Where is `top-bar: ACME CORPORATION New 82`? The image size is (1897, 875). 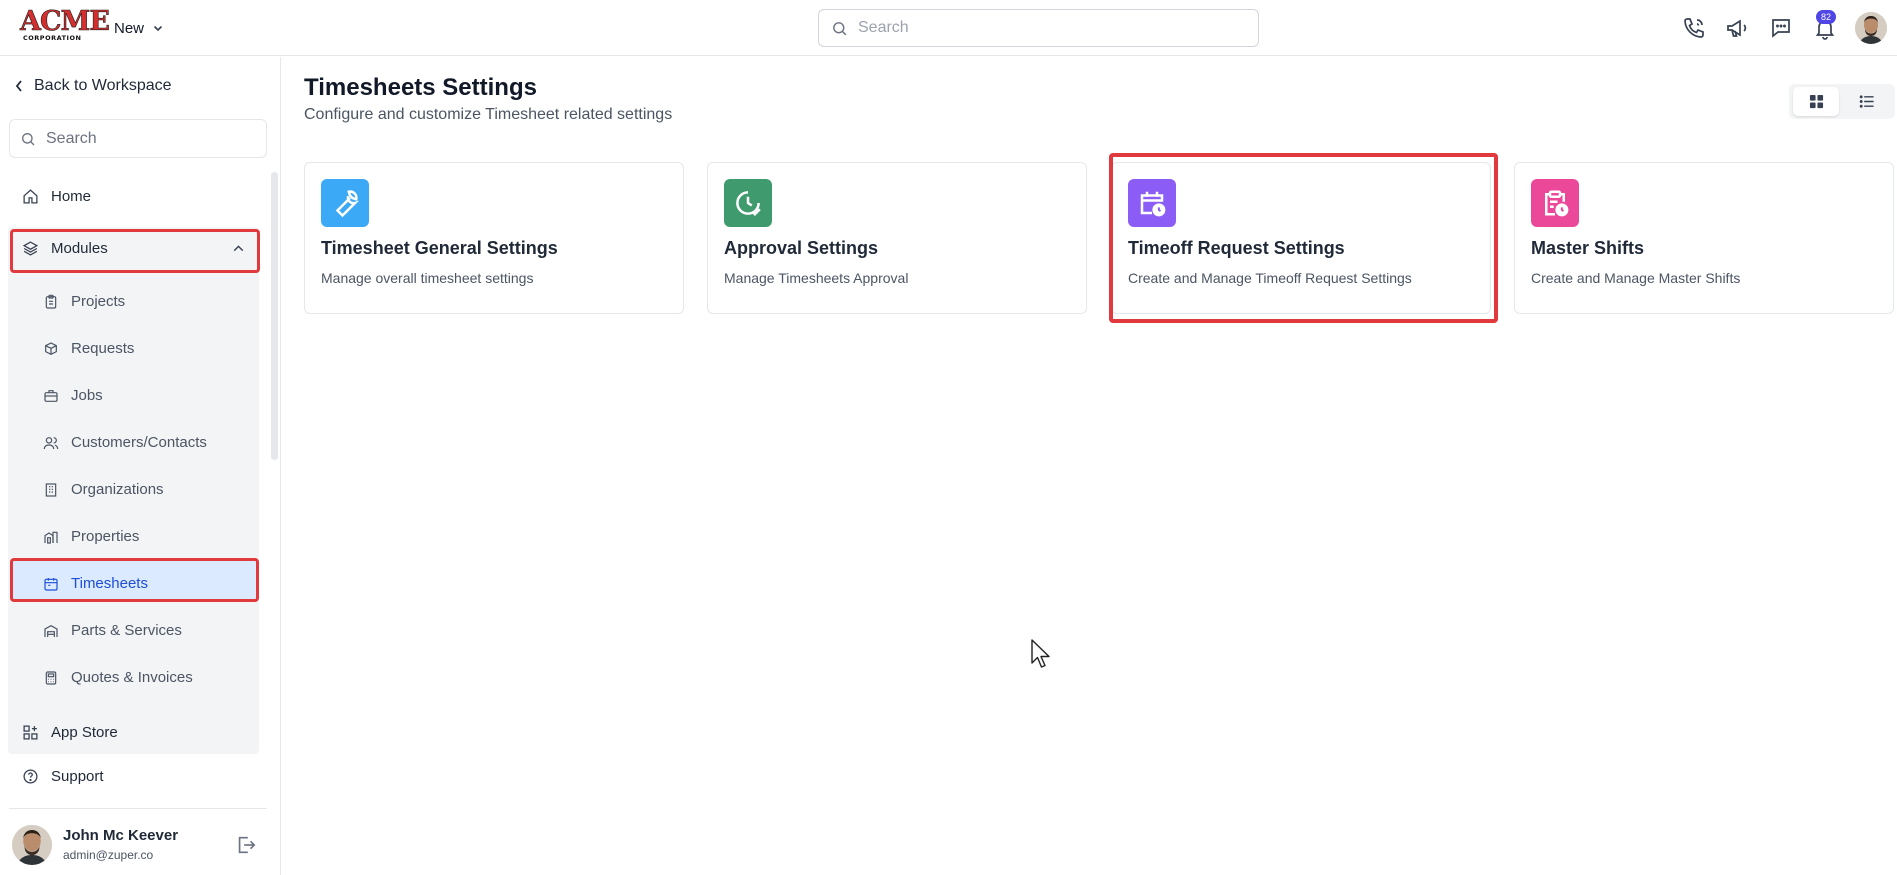 top-bar: ACME CORPORATION New 82 is located at coordinates (948, 28).